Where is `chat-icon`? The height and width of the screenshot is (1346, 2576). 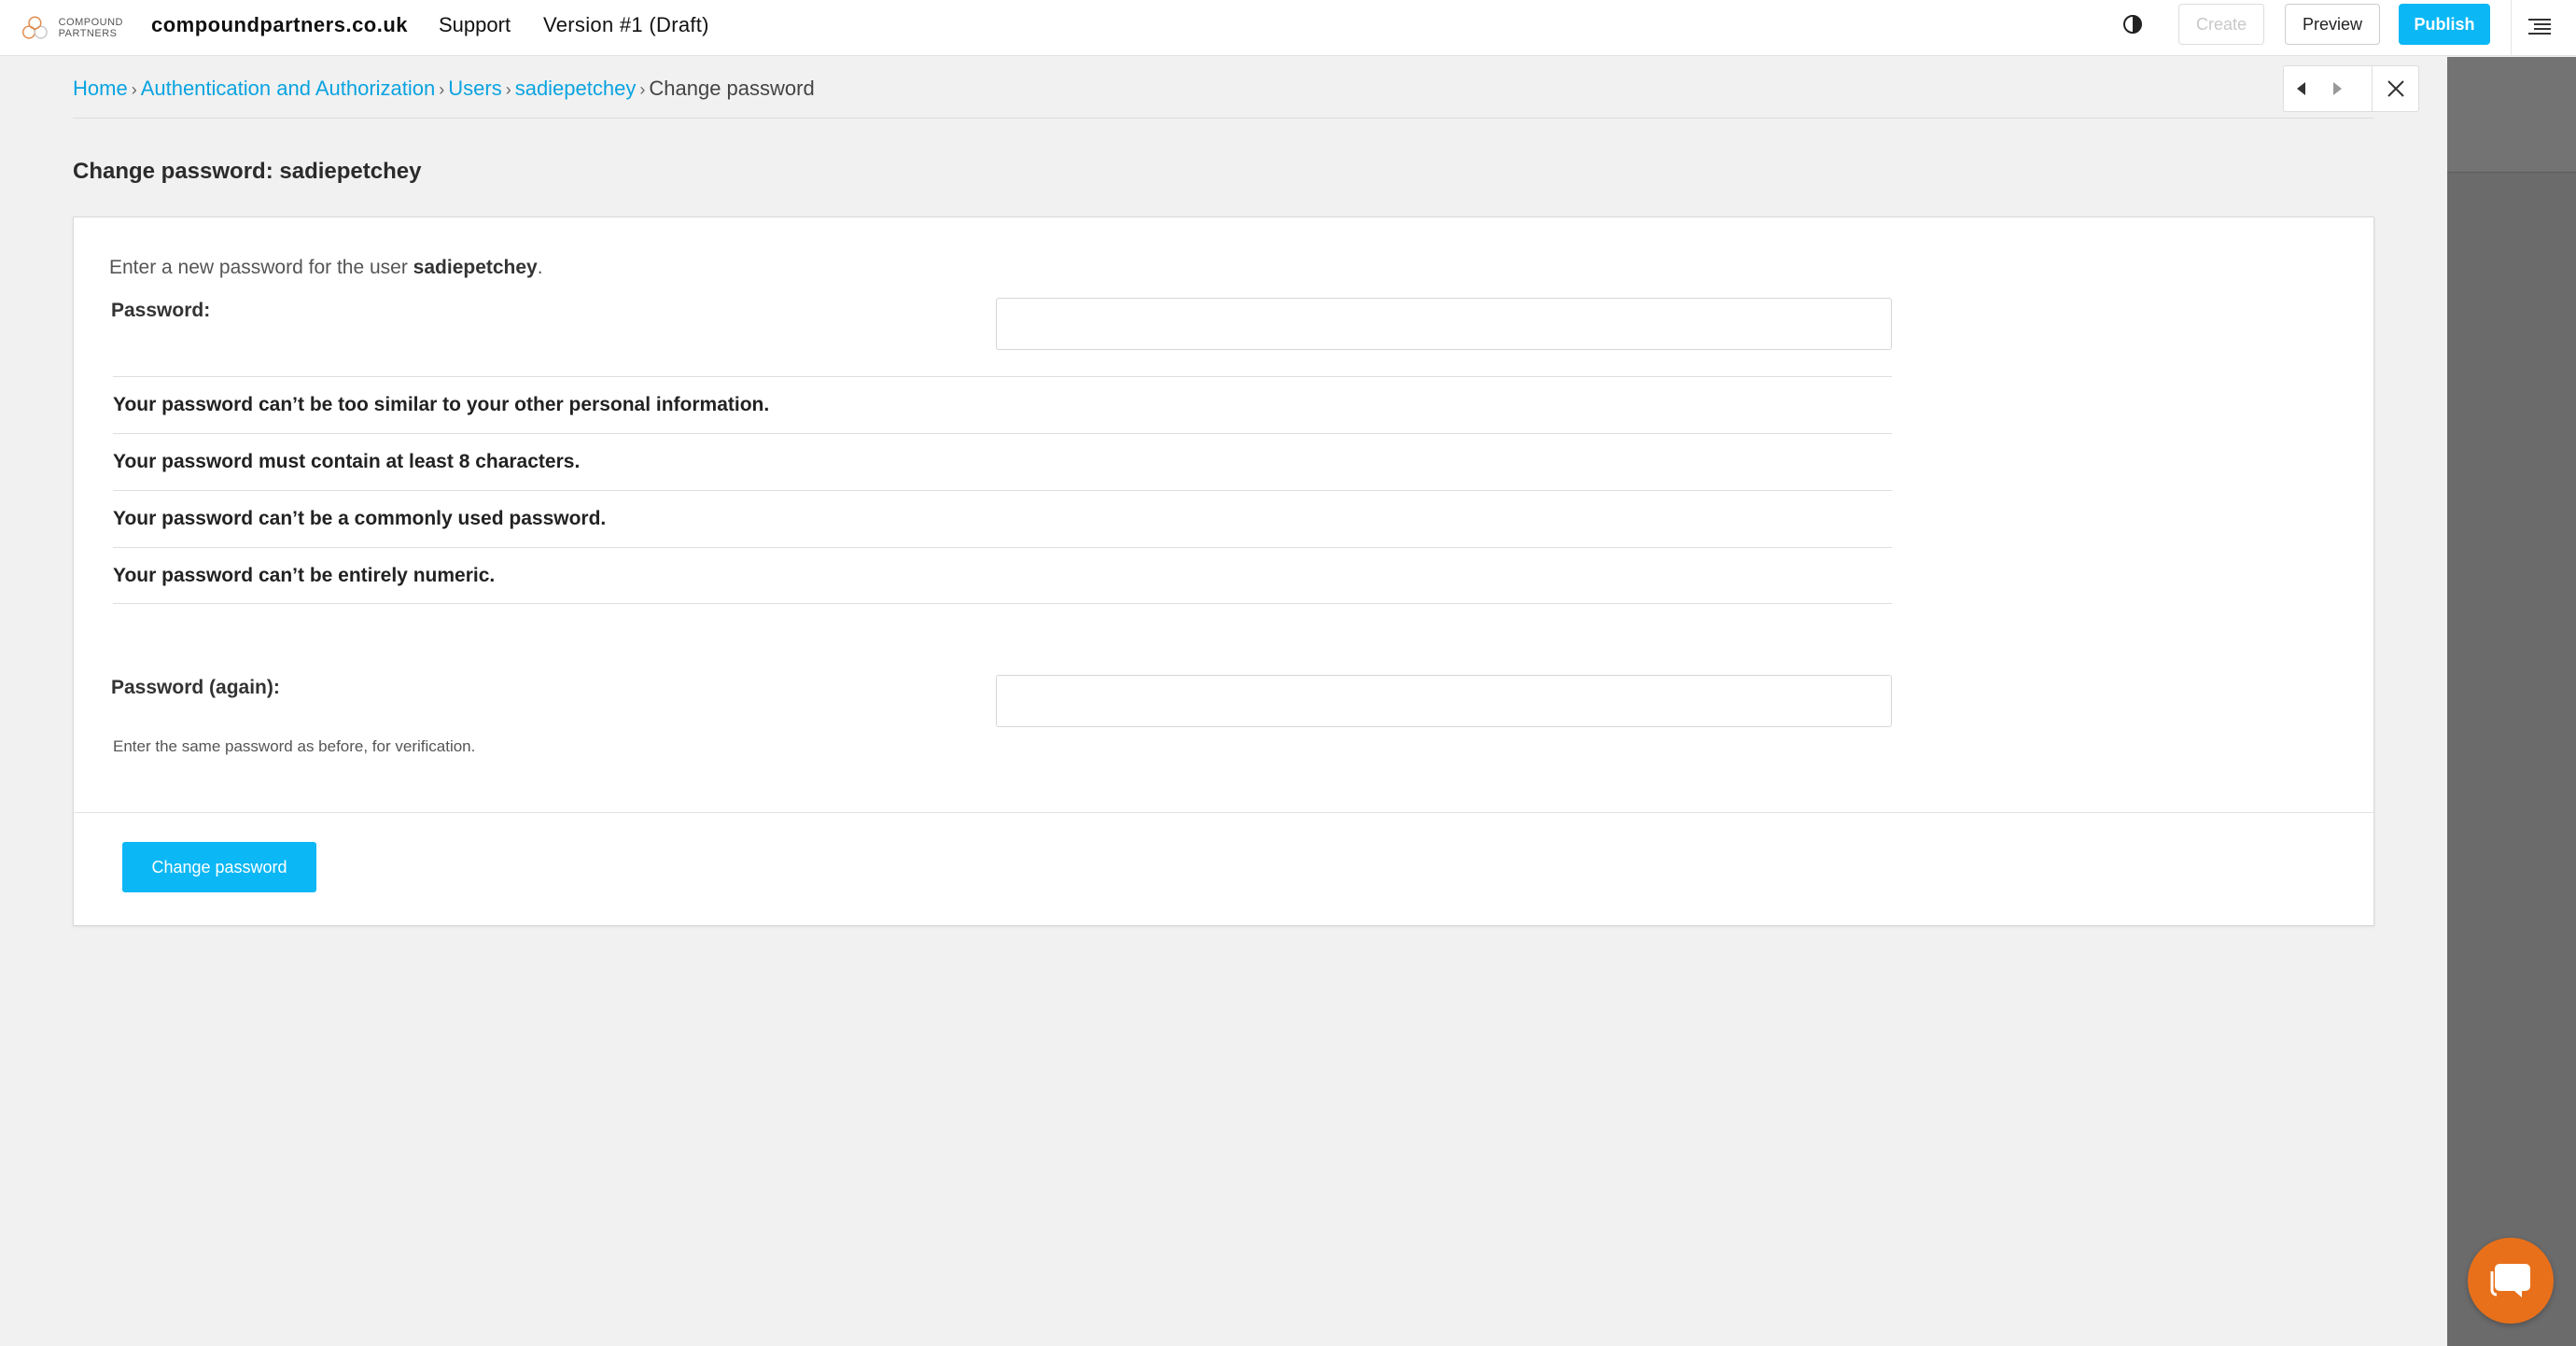 chat-icon is located at coordinates (2510, 1280).